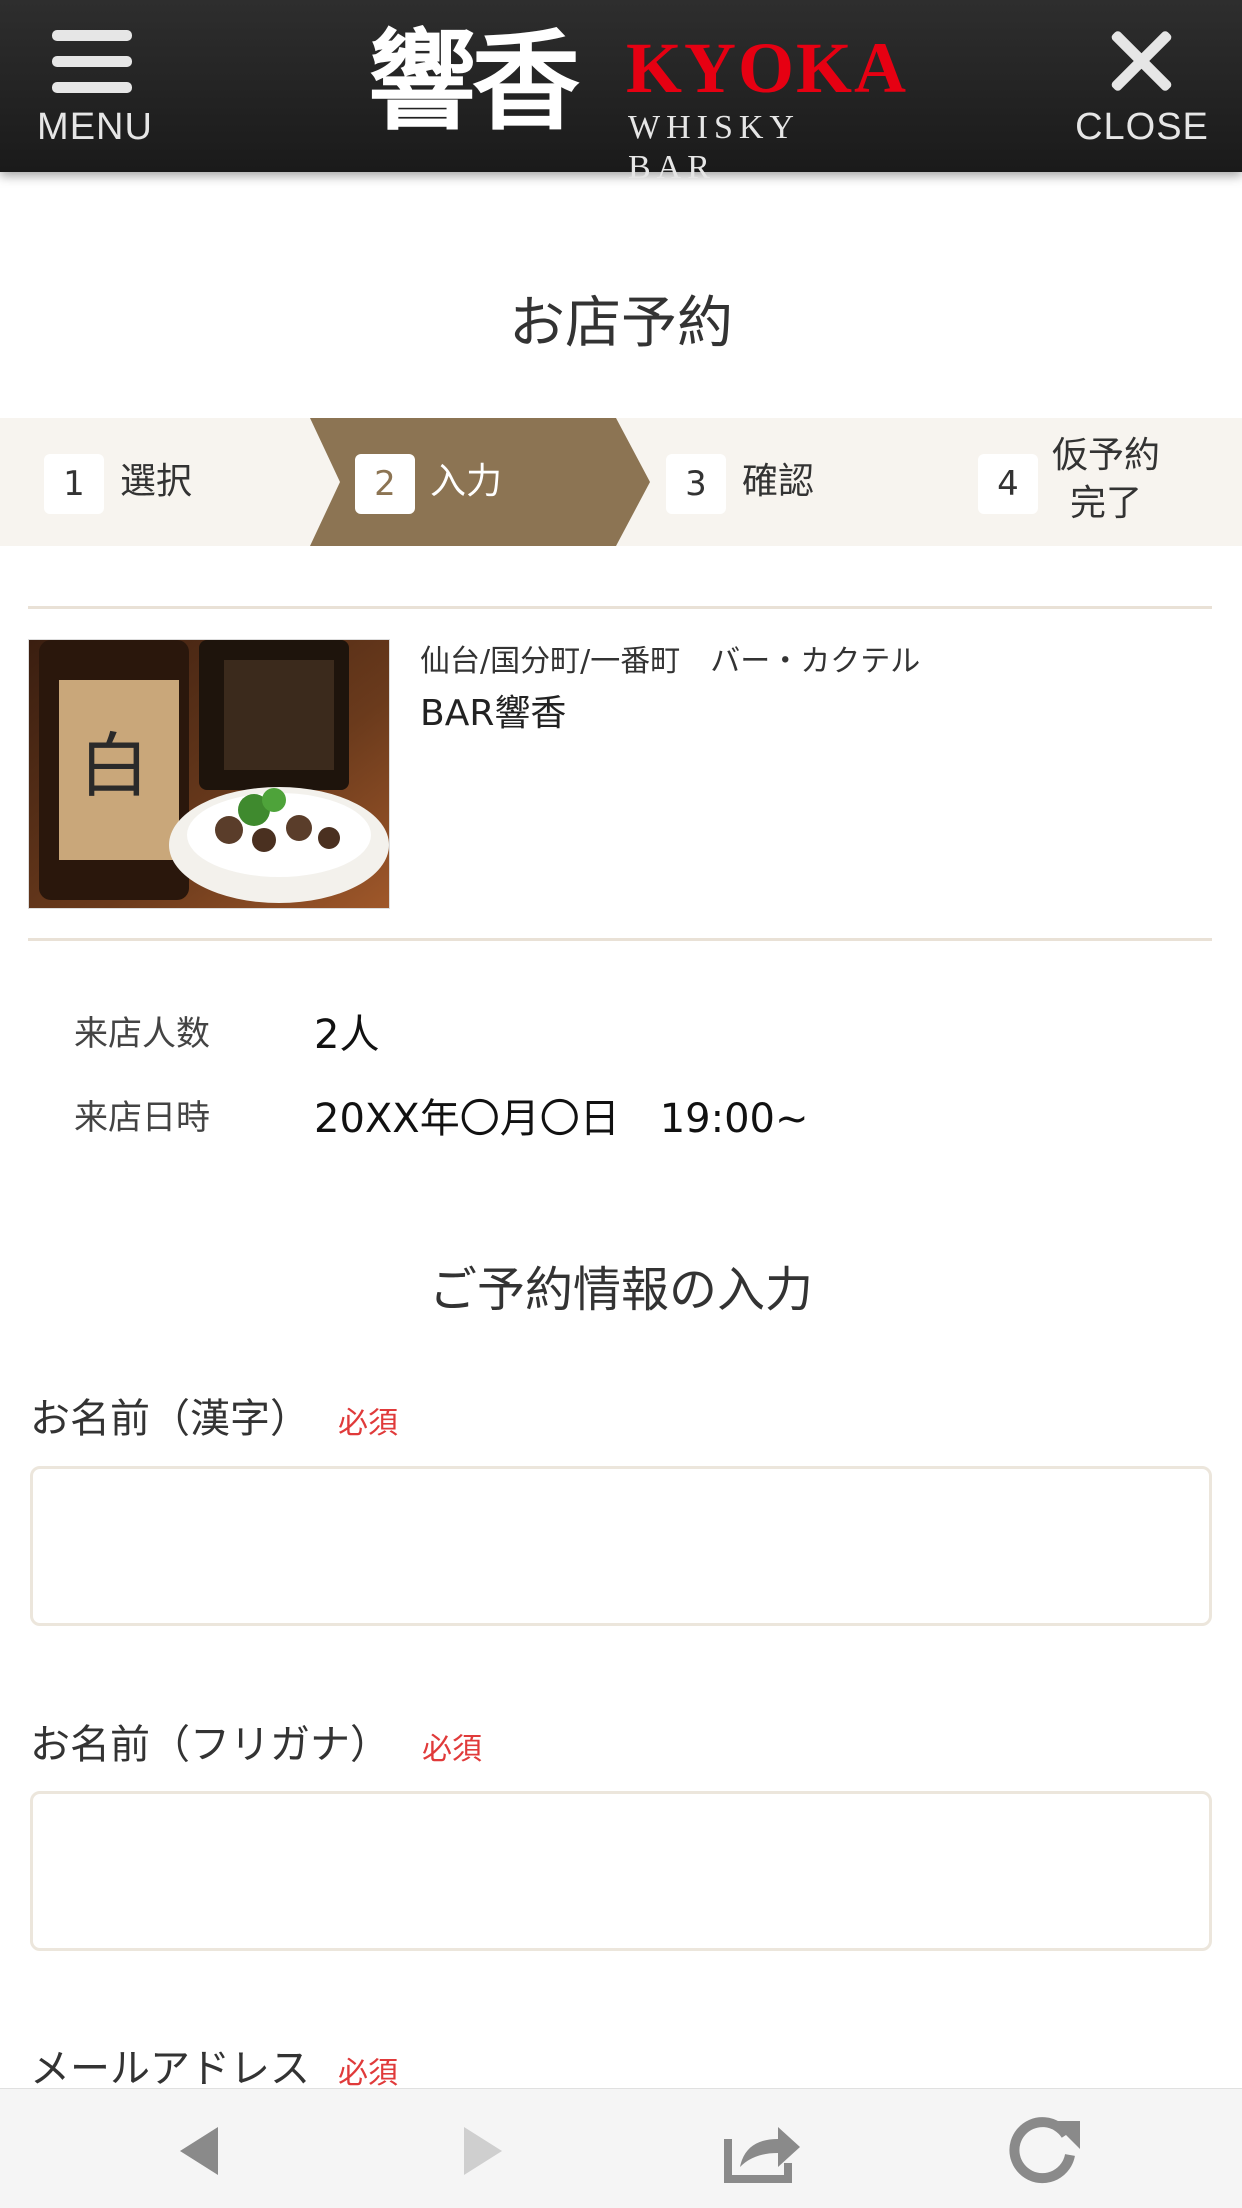 This screenshot has width=1242, height=2208. I want to click on step-2: 2 入力, so click(480, 482).